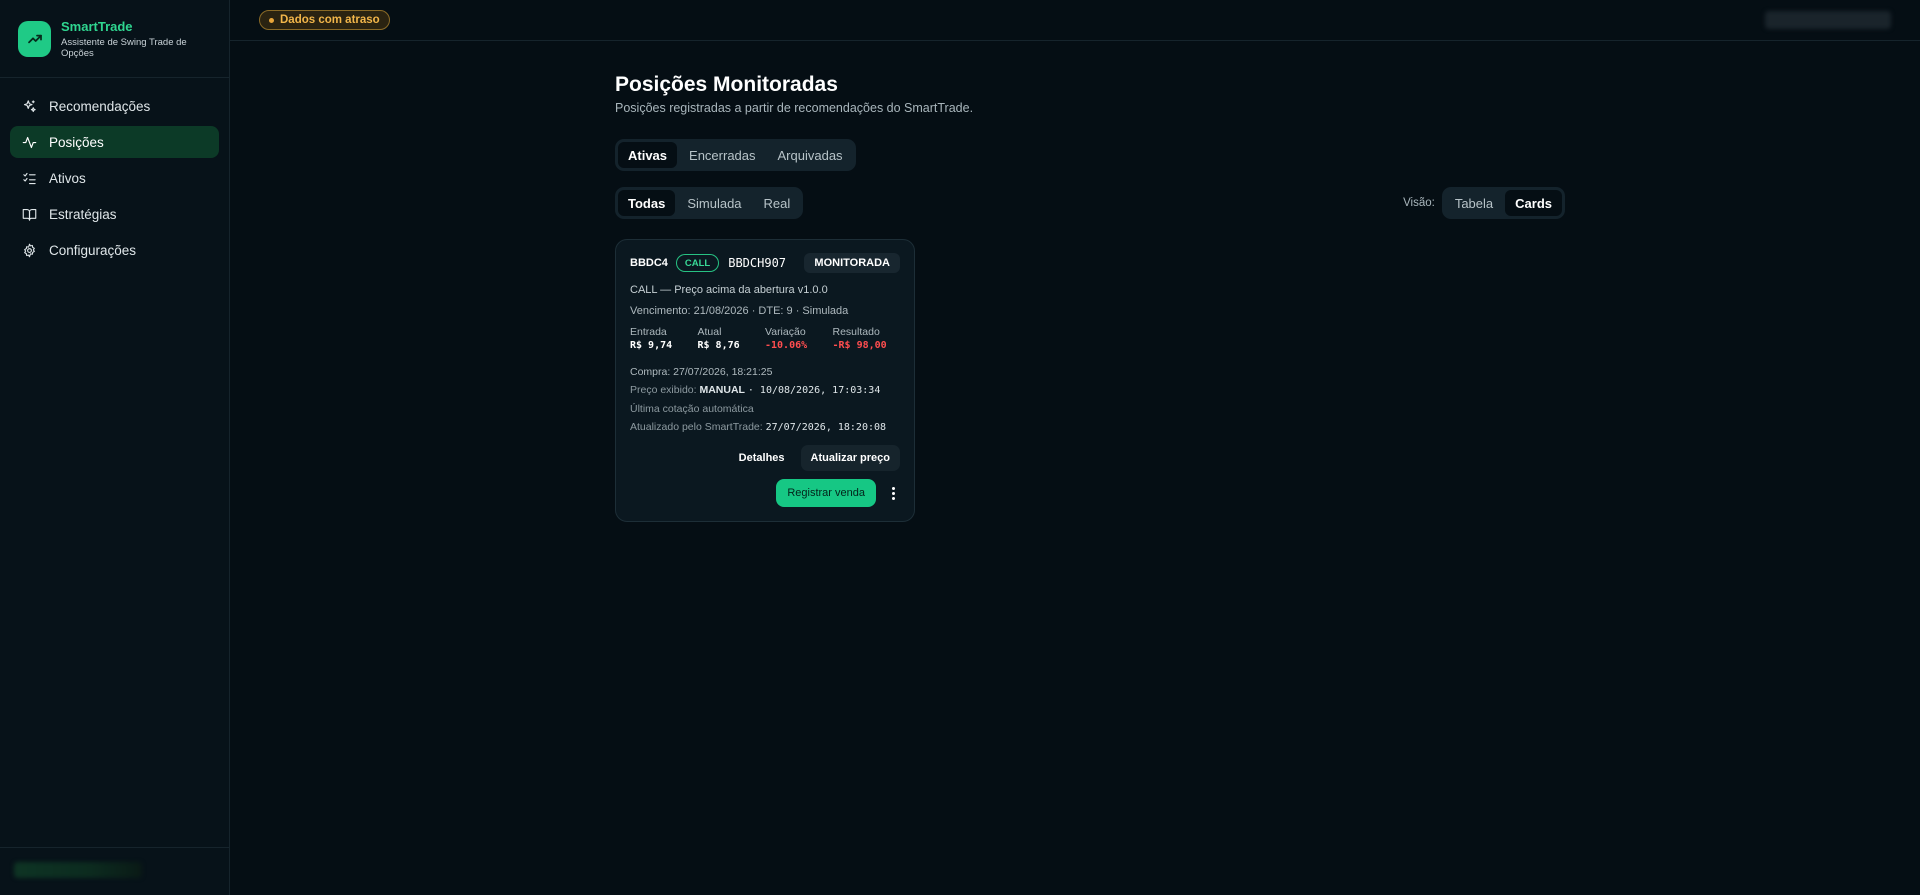 The height and width of the screenshot is (895, 1920). I want to click on tab-arquivadas: Arquivadas, so click(810, 155).